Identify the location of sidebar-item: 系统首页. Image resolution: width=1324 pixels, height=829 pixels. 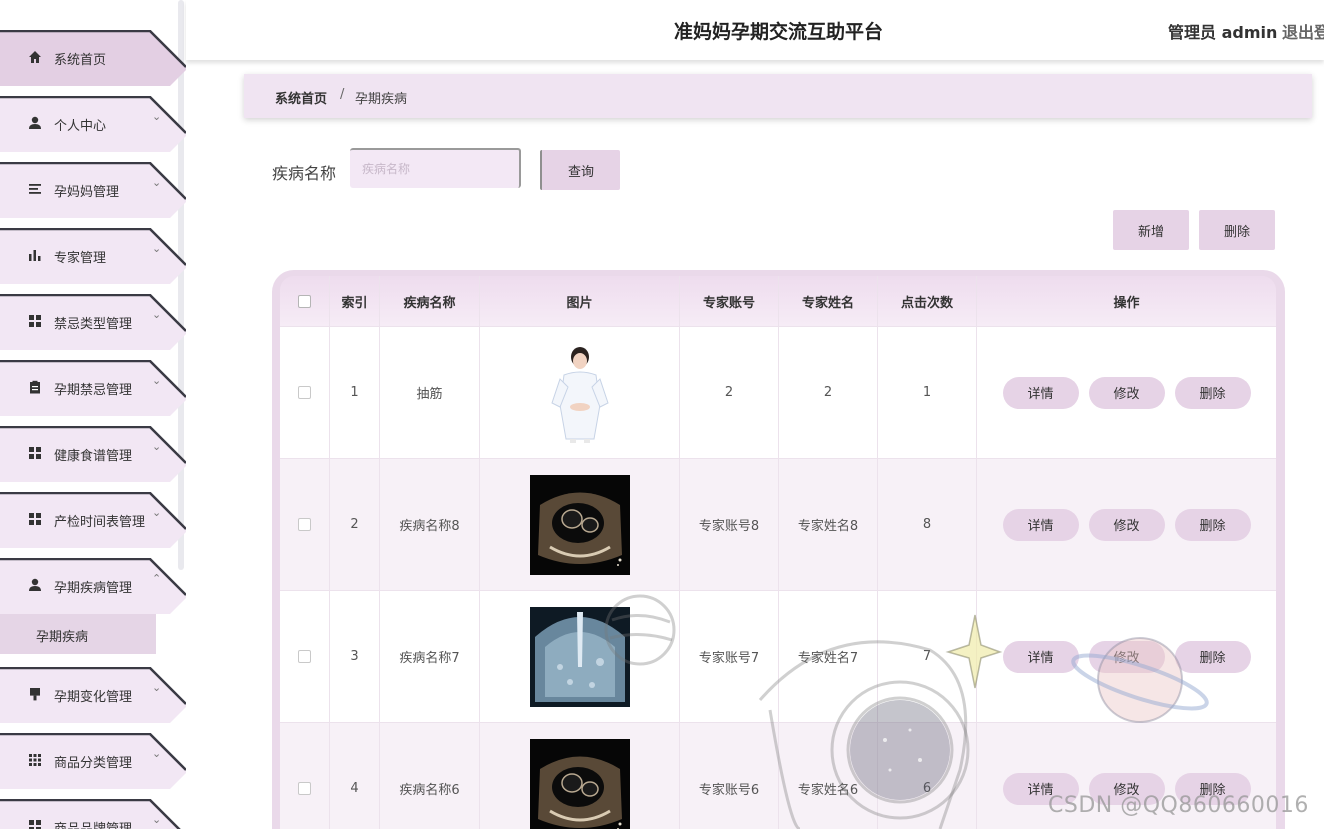
(93, 58).